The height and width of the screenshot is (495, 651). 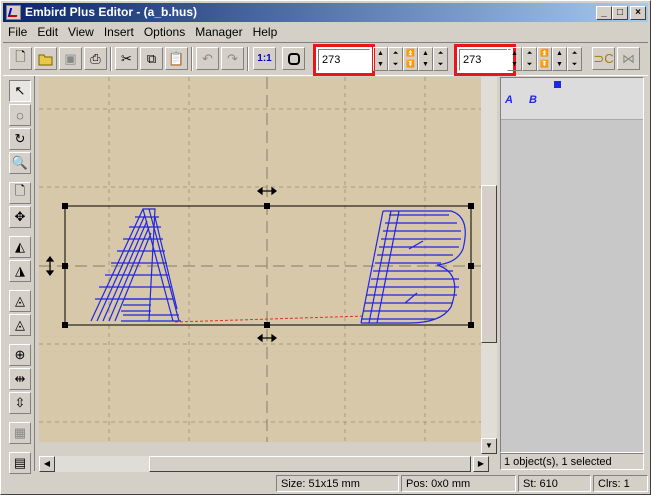 I want to click on maximize-button: □, so click(x=620, y=13).